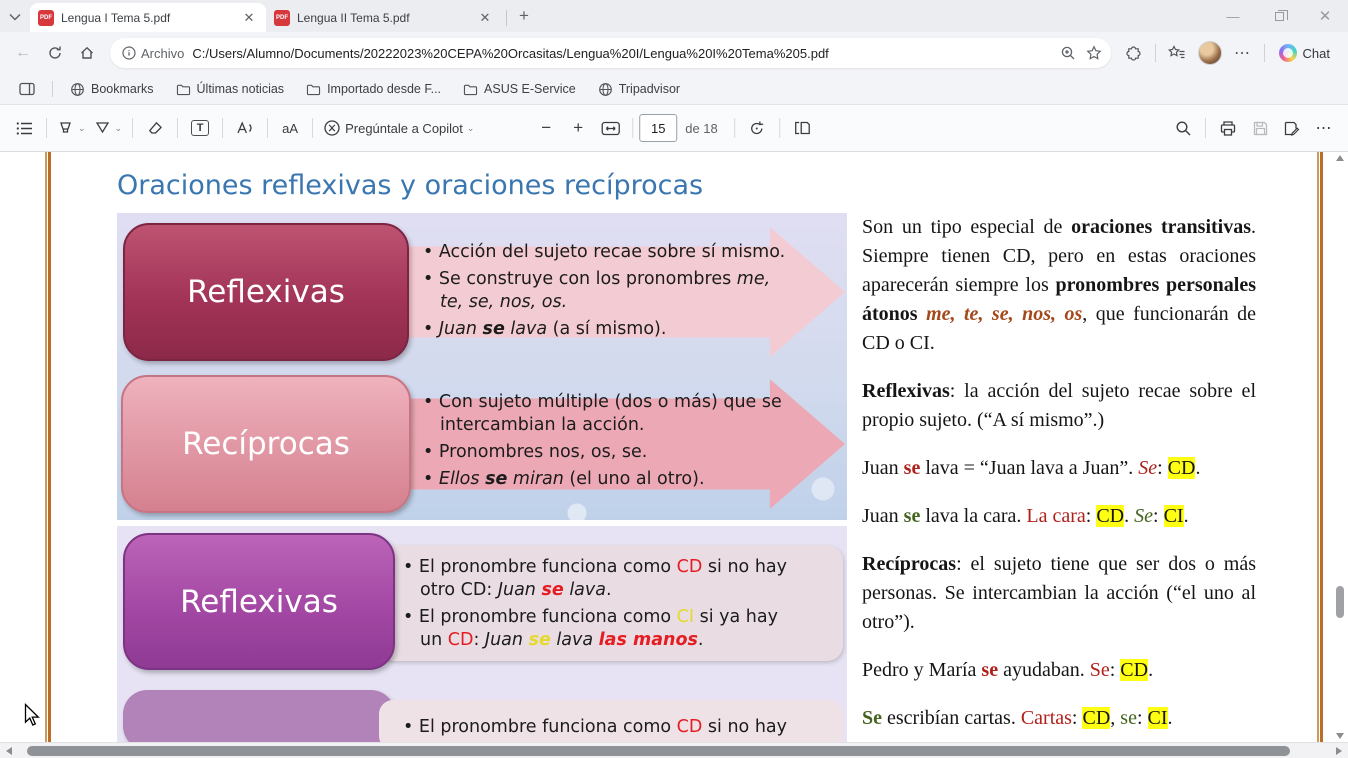 This screenshot has width=1348, height=758. What do you see at coordinates (530, 89) in the screenshot?
I see `bookmark-label: ASUS E-Service` at bounding box center [530, 89].